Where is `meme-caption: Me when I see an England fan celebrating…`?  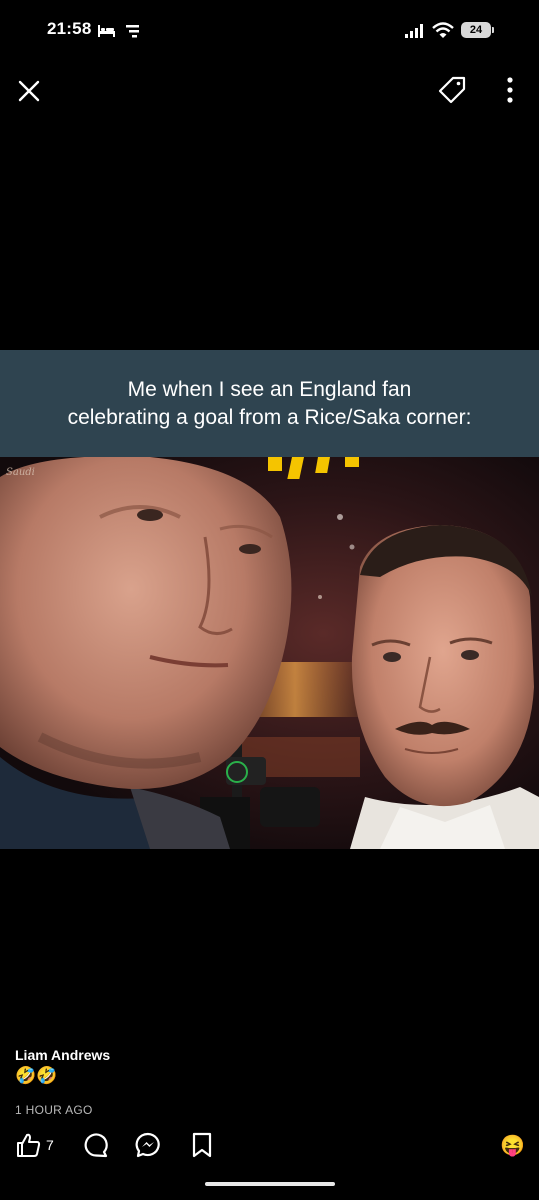
meme-caption: Me when I see an England fan celebrating… is located at coordinates (269, 403).